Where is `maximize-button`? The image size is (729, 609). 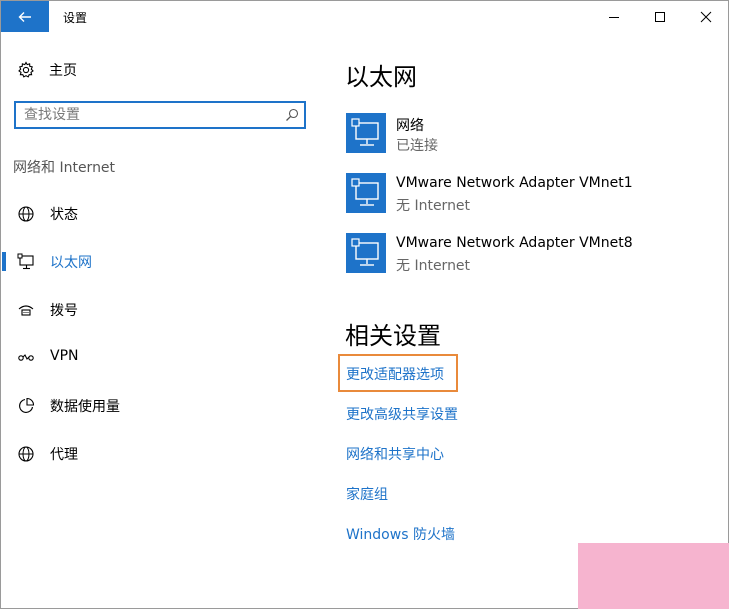 maximize-button is located at coordinates (660, 16).